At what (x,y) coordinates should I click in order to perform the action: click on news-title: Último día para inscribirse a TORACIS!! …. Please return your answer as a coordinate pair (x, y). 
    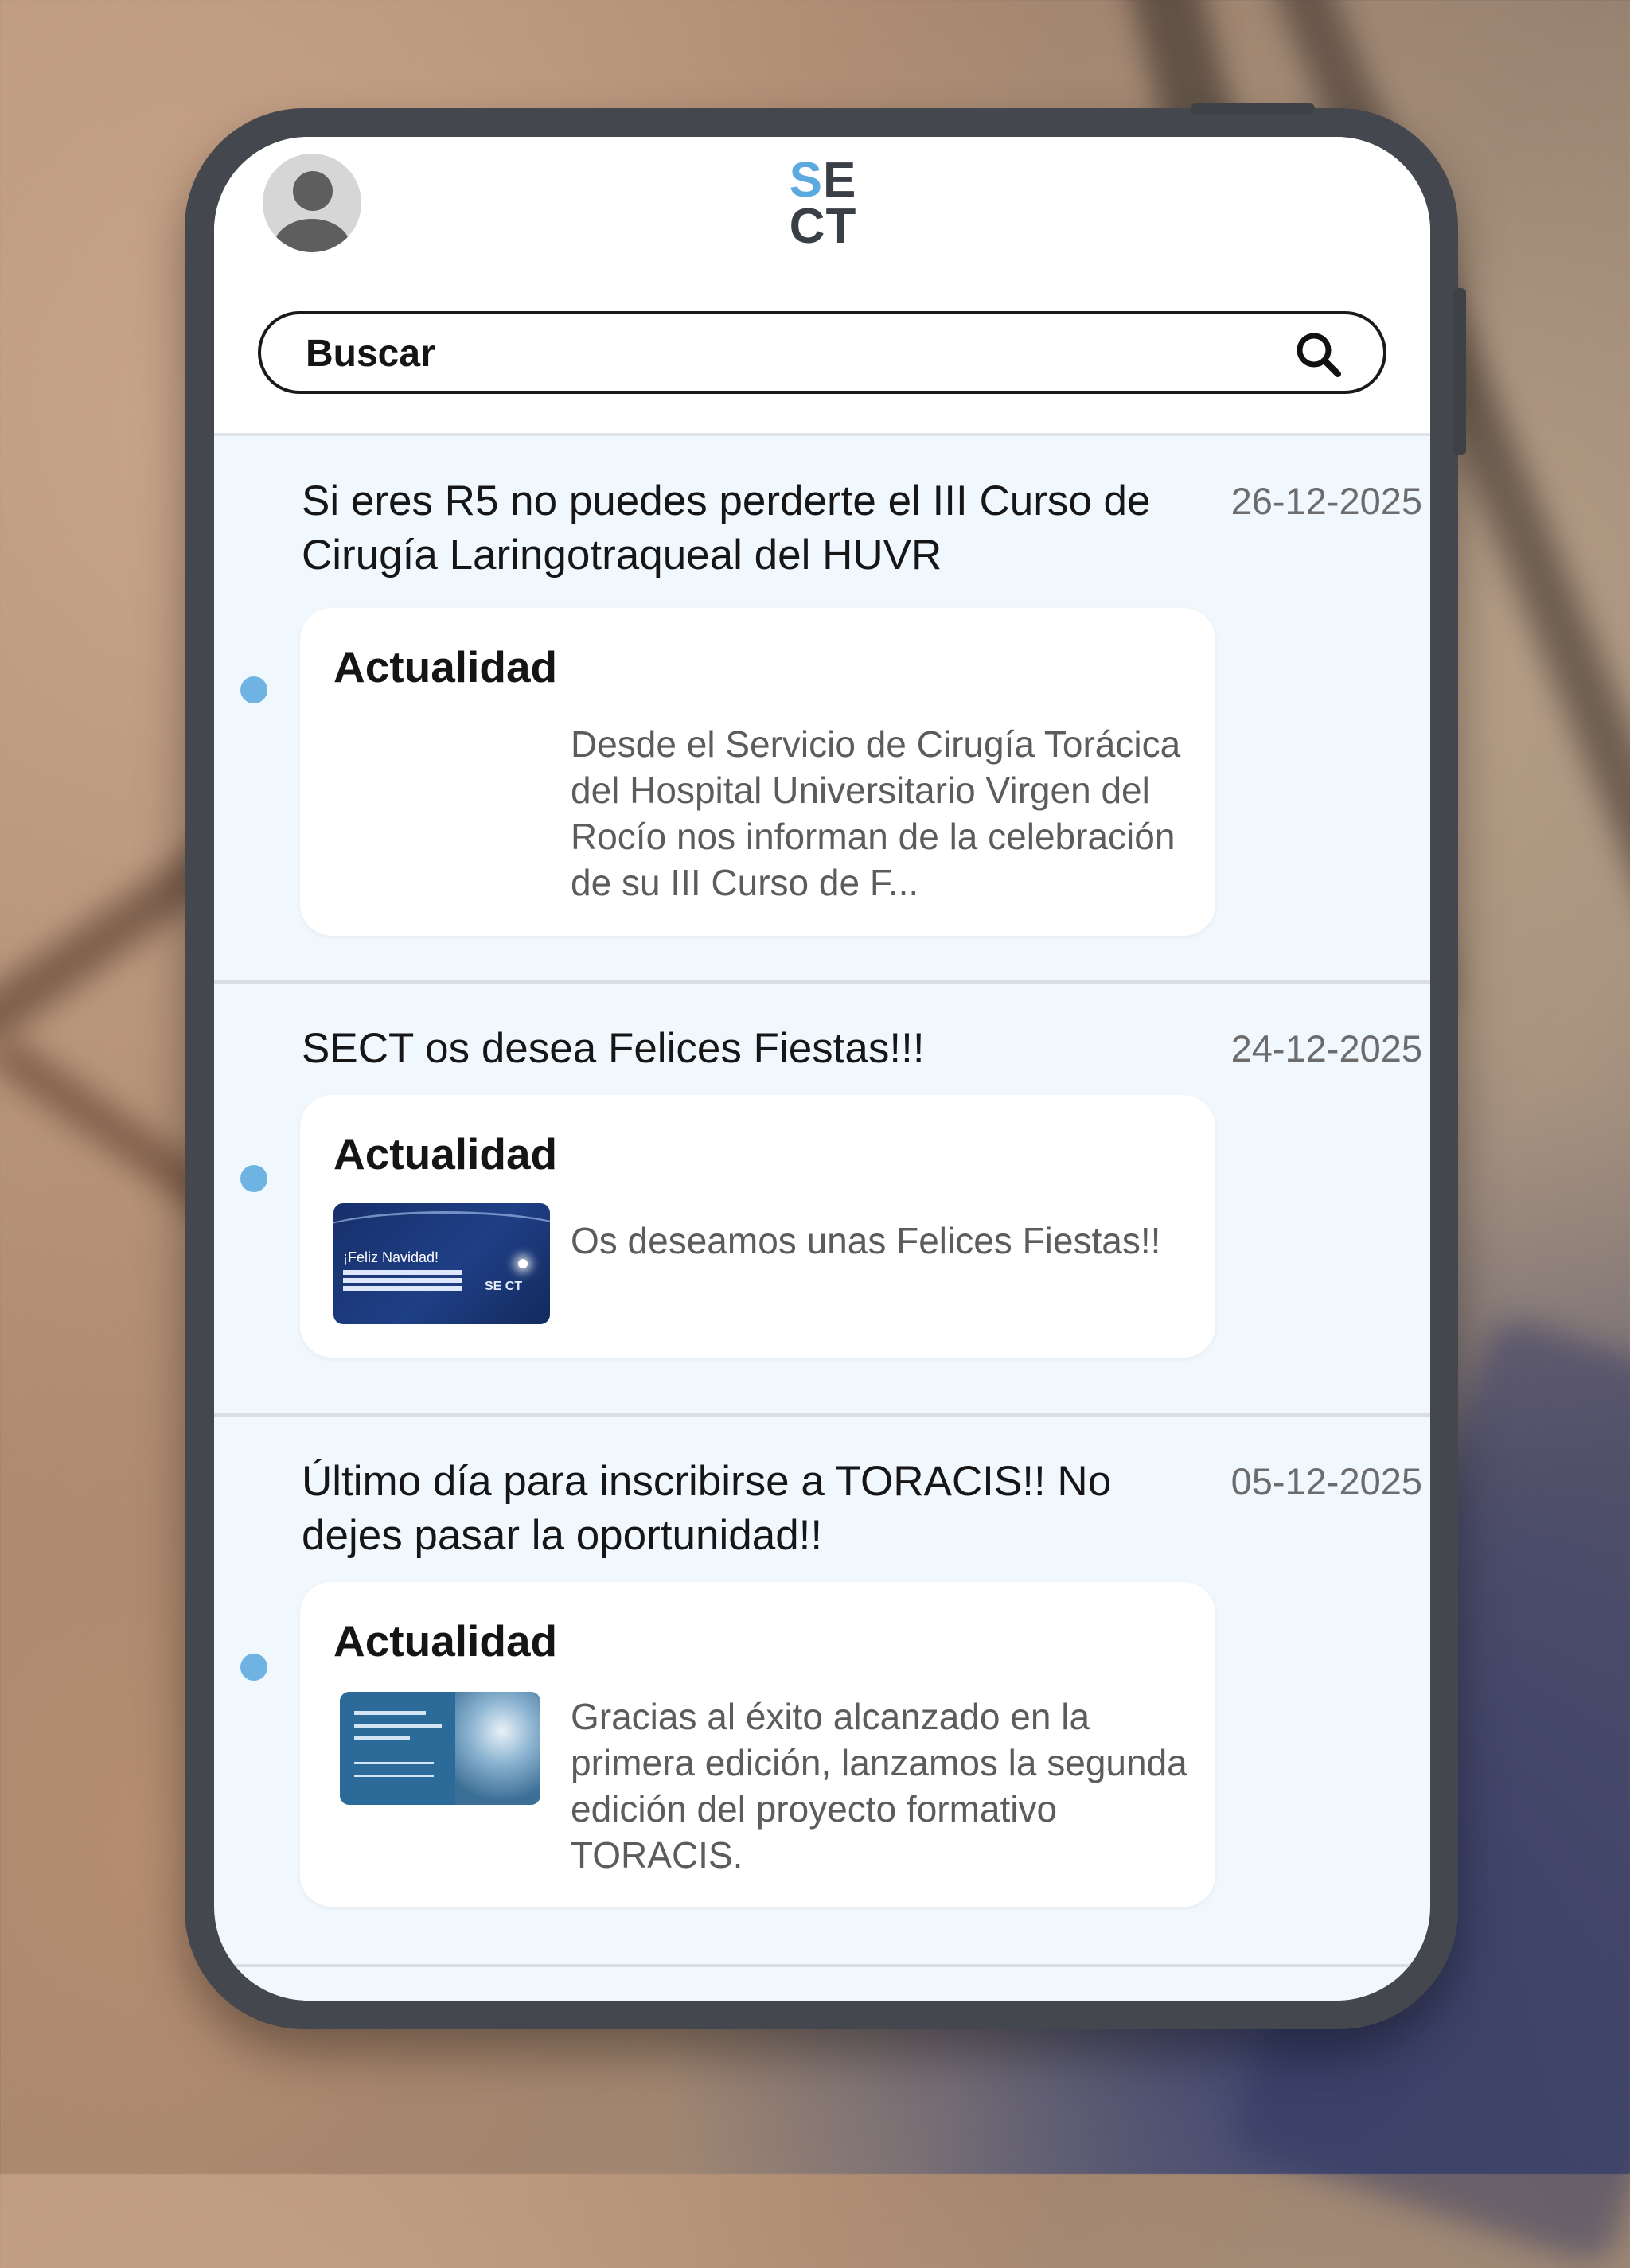
    Looking at the image, I should click on (707, 1508).